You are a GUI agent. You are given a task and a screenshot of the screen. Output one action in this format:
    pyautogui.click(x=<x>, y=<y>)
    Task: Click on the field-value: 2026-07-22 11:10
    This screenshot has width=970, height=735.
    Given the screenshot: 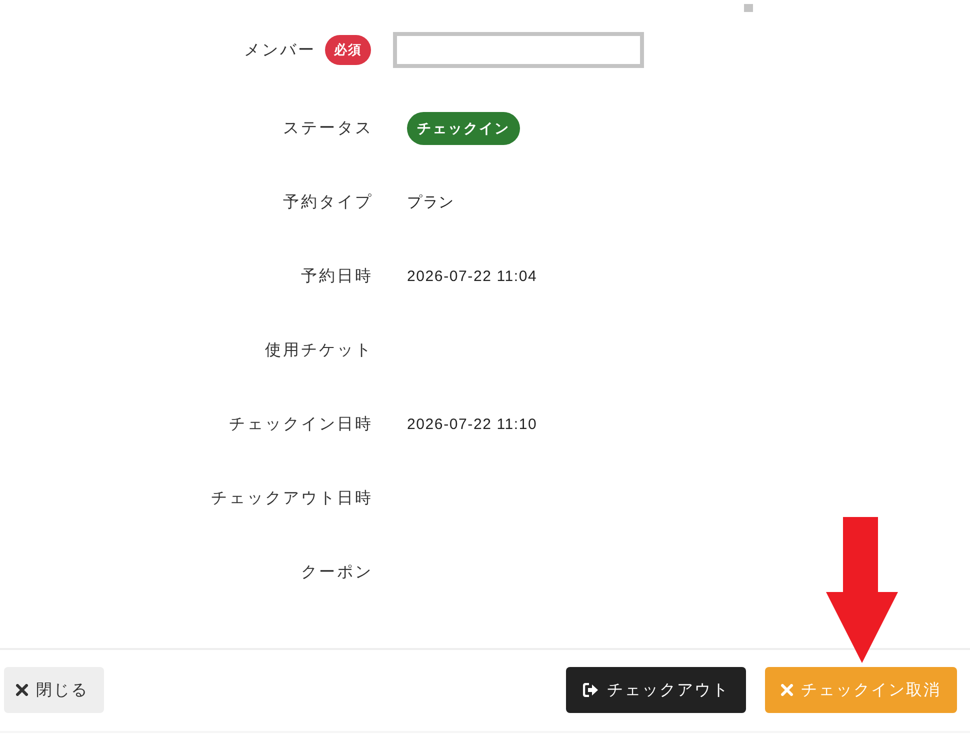 What is the action you would take?
    pyautogui.click(x=472, y=424)
    